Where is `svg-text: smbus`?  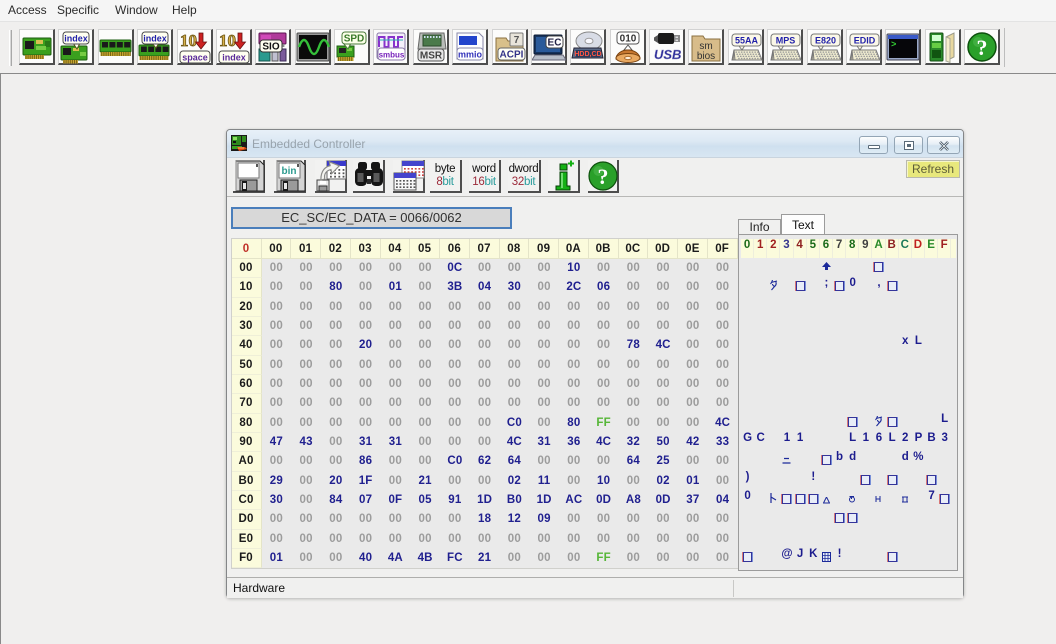
svg-text: smbus is located at coordinates (392, 55).